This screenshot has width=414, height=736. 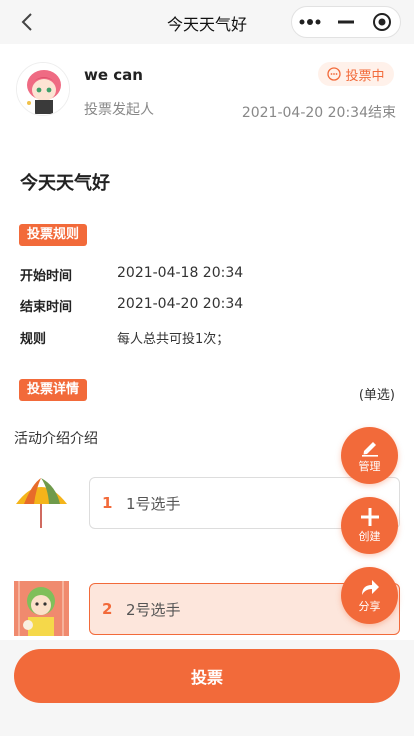 What do you see at coordinates (369, 595) in the screenshot?
I see `share-fab: 分享` at bounding box center [369, 595].